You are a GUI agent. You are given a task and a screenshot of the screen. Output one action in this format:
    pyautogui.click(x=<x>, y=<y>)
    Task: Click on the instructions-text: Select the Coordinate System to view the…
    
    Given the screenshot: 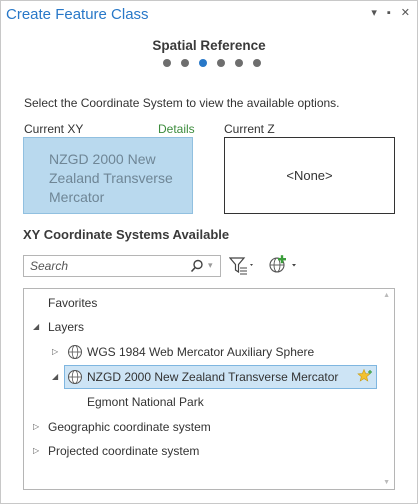 What is the action you would take?
    pyautogui.click(x=182, y=103)
    